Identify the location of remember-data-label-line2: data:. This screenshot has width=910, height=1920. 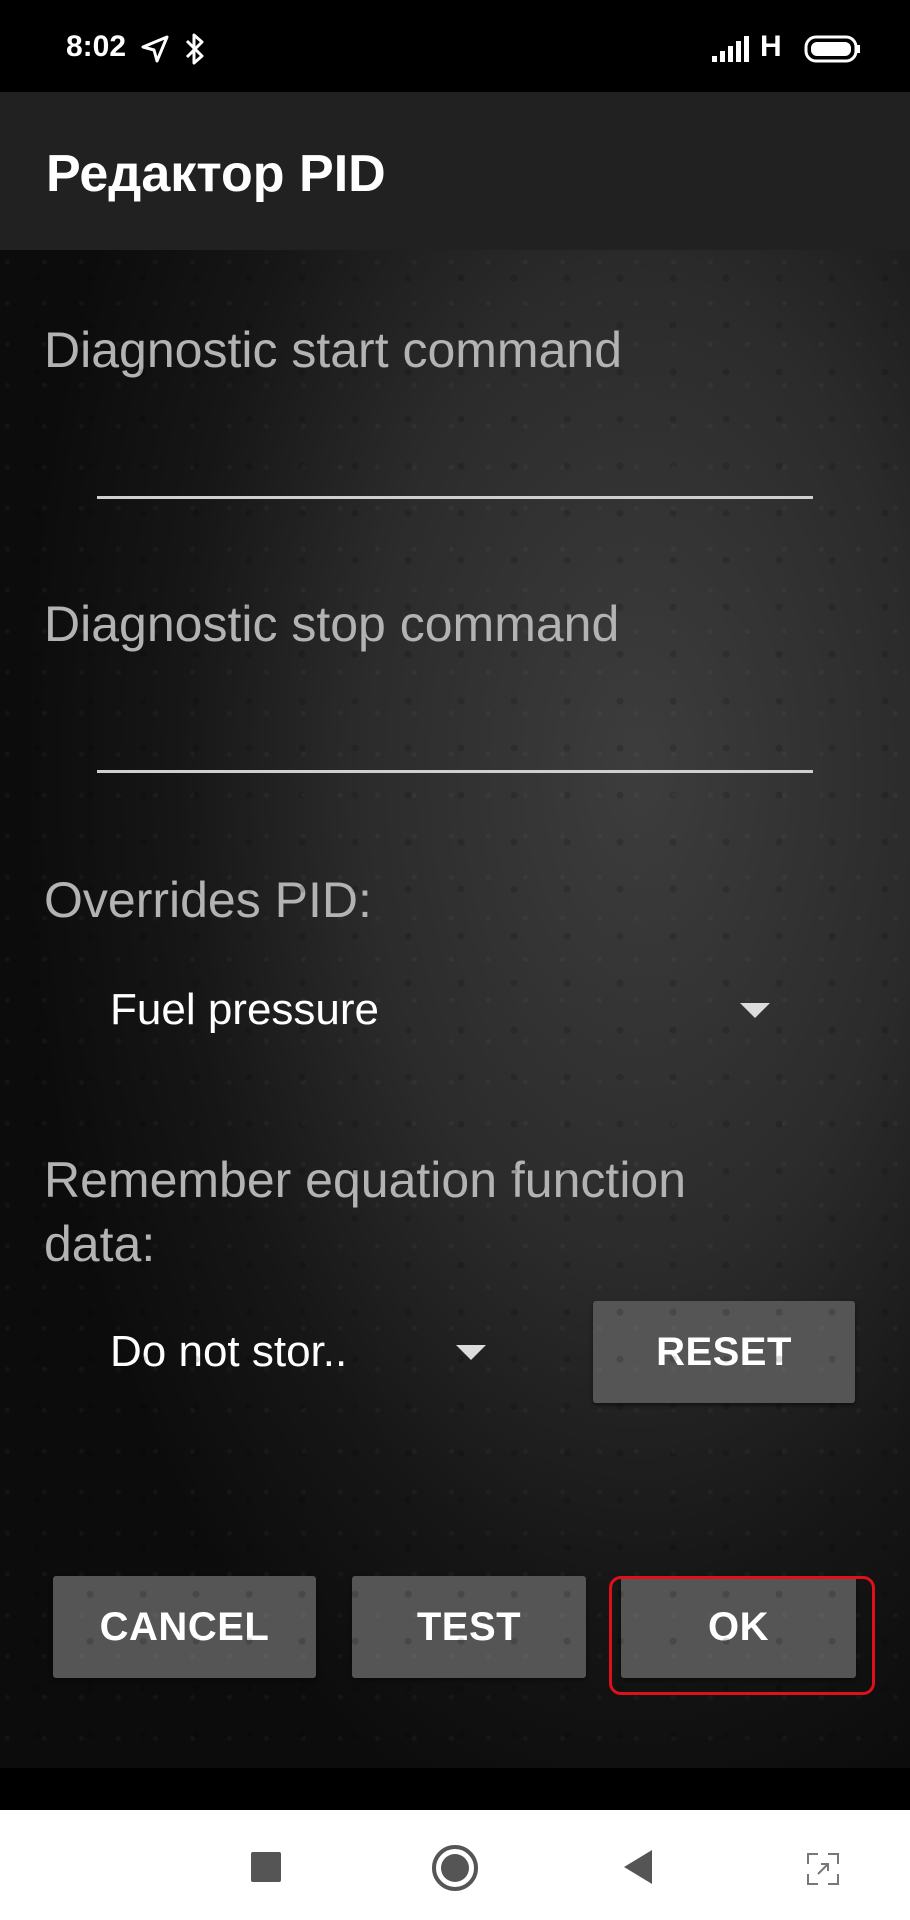
(100, 1244).